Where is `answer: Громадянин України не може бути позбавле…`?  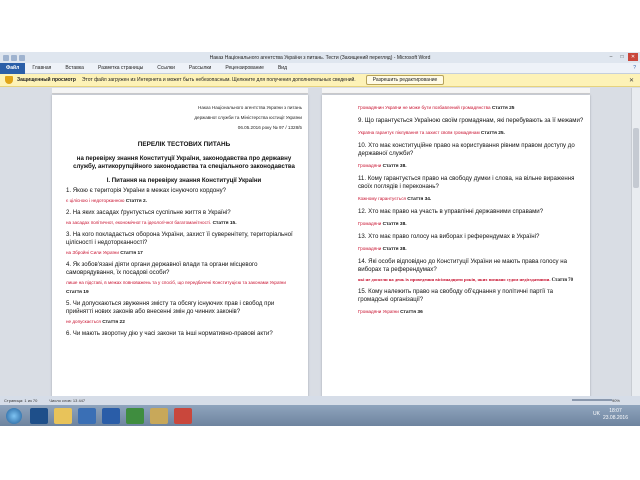
answer: Громадянин України не може бути позбавле… is located at coordinates (436, 108).